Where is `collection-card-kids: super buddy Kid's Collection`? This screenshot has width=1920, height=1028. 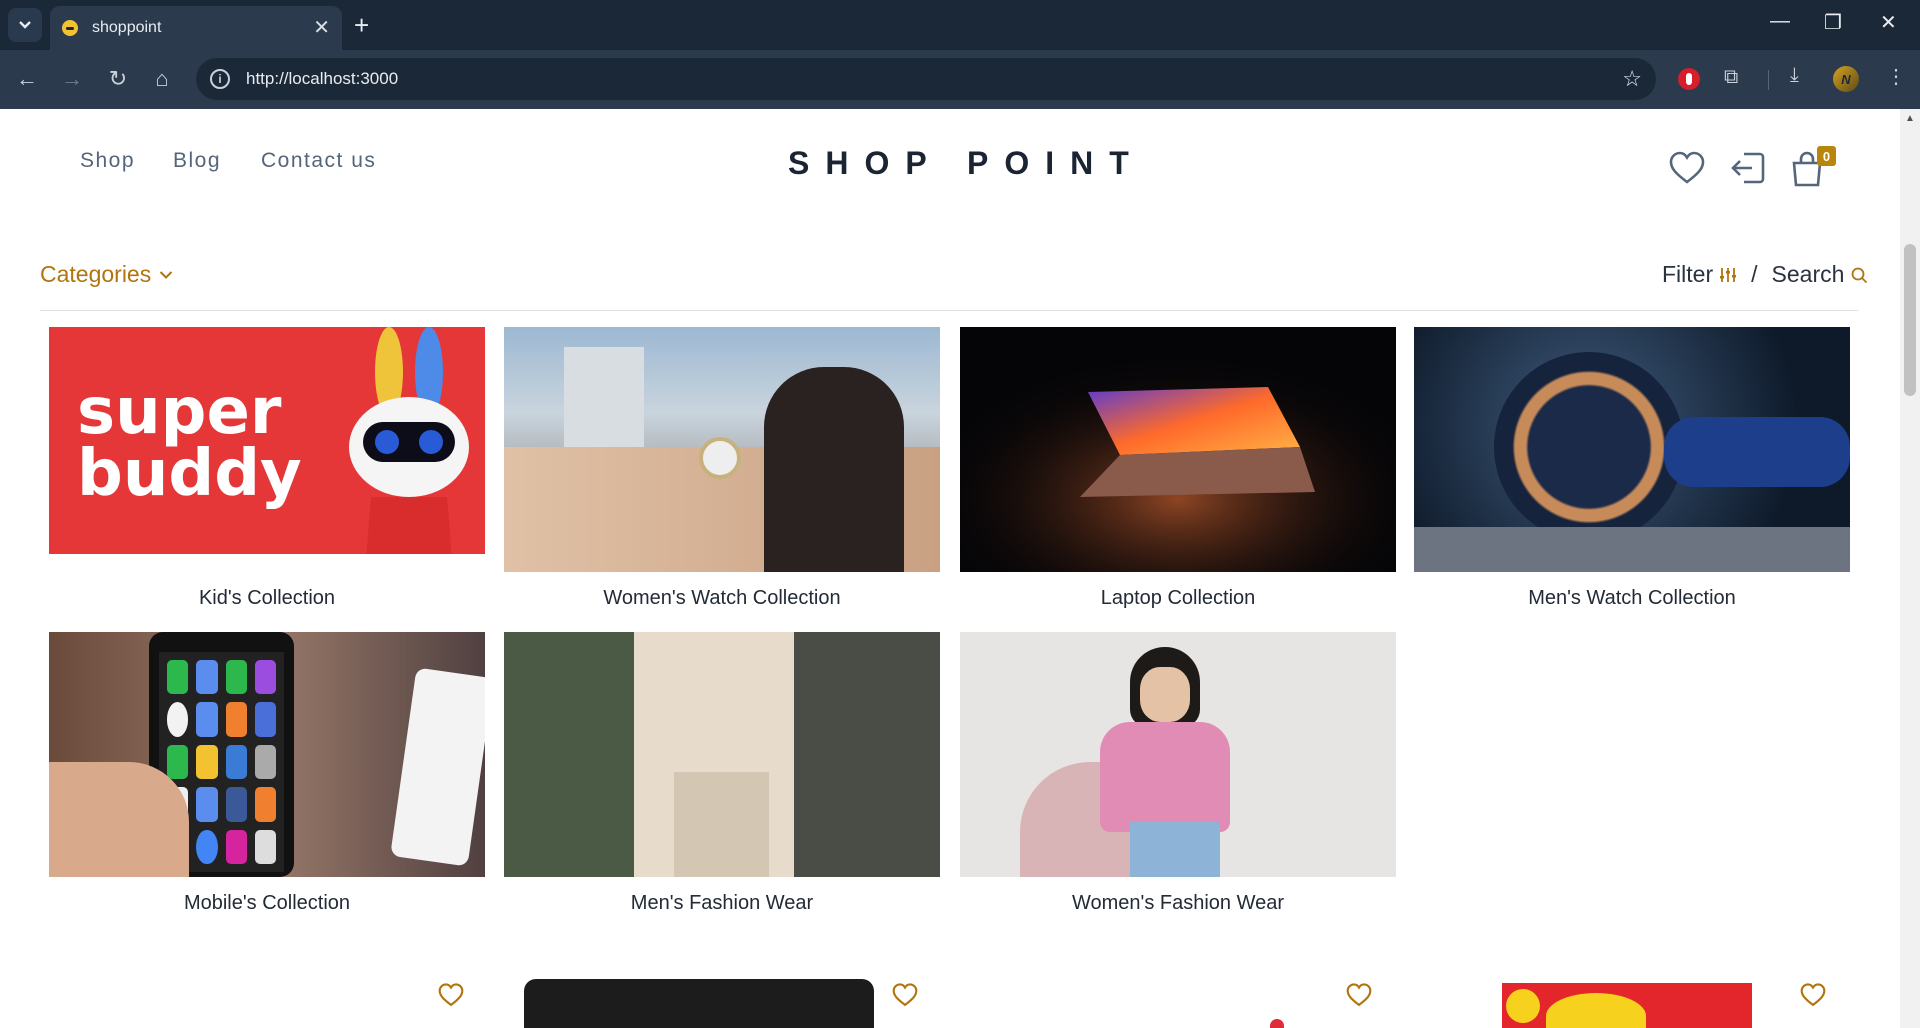
collection-card-kids: super buddy Kid's Collection is located at coordinates (267, 468).